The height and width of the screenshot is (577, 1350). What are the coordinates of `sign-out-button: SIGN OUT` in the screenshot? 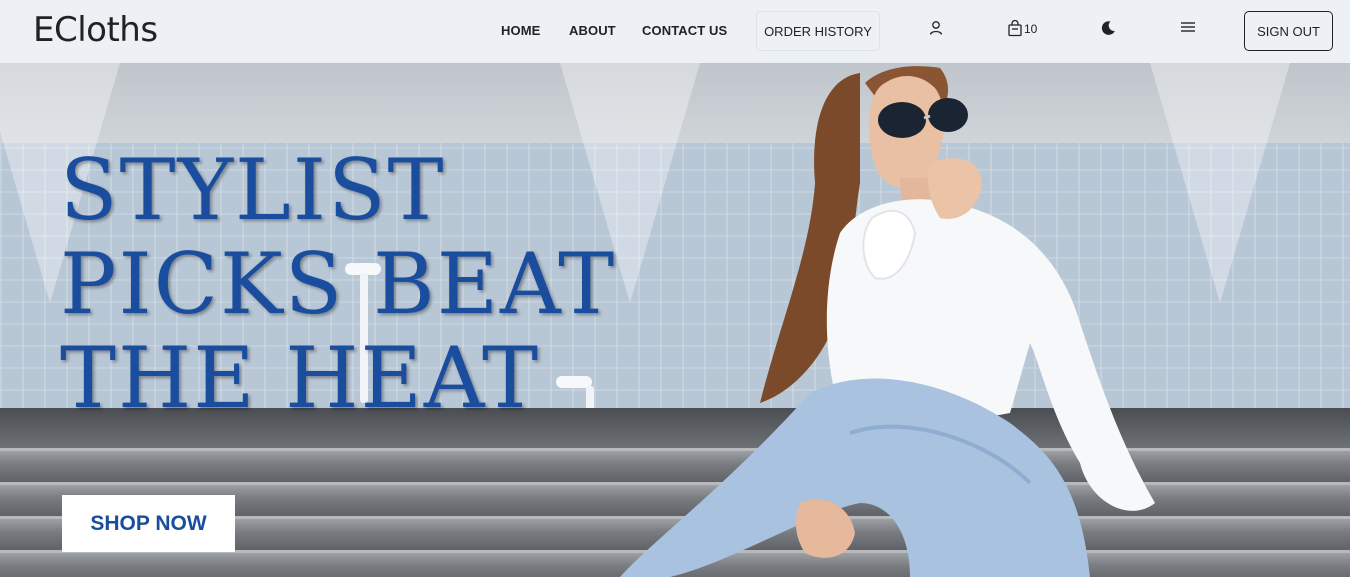 It's located at (1288, 31).